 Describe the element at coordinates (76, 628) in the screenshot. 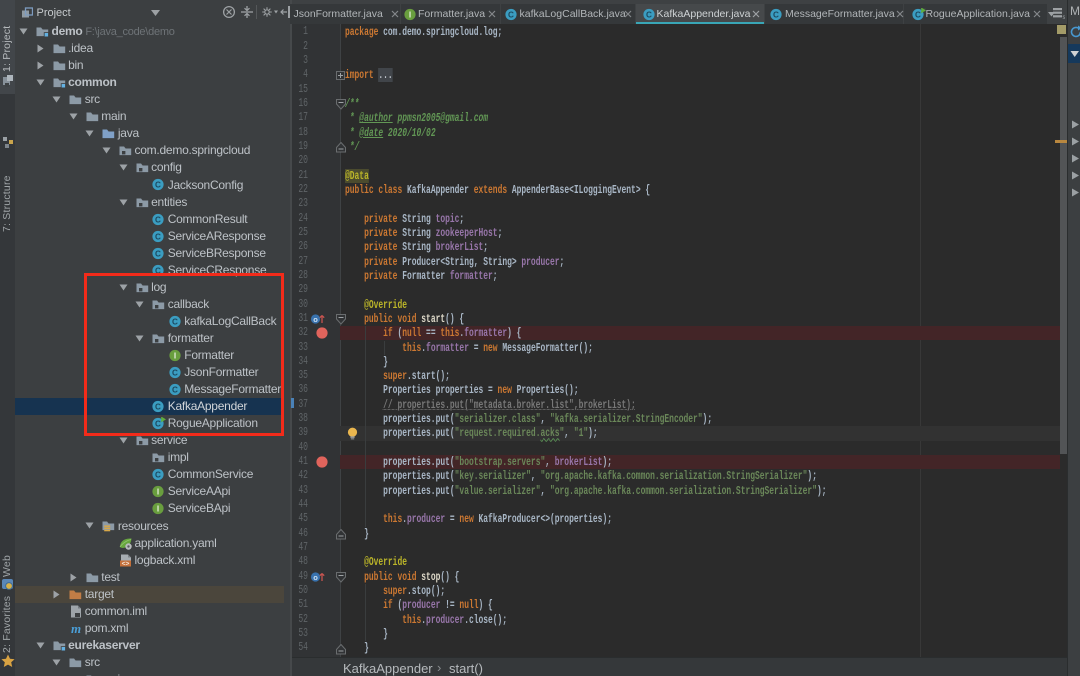

I see `svg-text: m` at that location.